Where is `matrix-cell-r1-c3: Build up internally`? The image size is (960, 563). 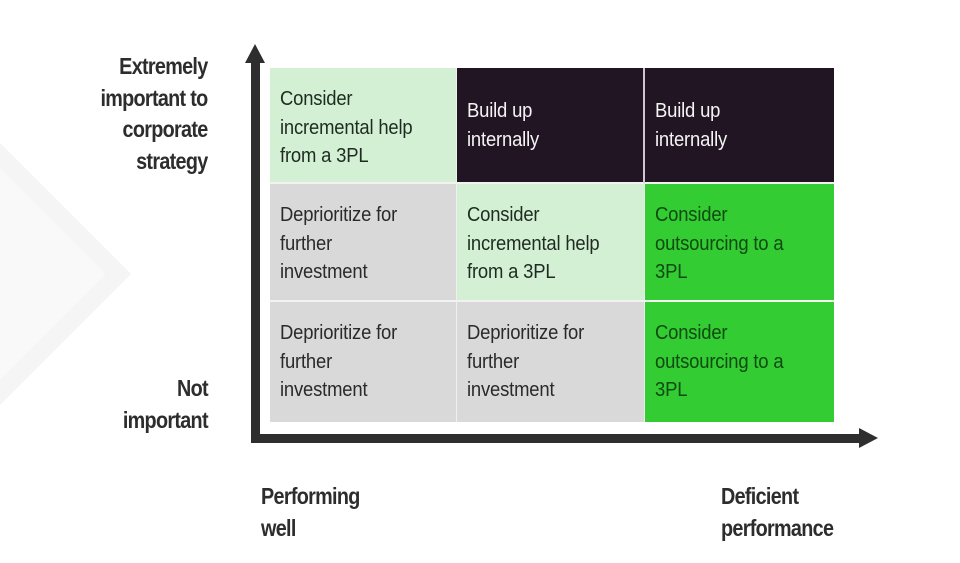
matrix-cell-r1-c3: Build up internally is located at coordinates (739, 126).